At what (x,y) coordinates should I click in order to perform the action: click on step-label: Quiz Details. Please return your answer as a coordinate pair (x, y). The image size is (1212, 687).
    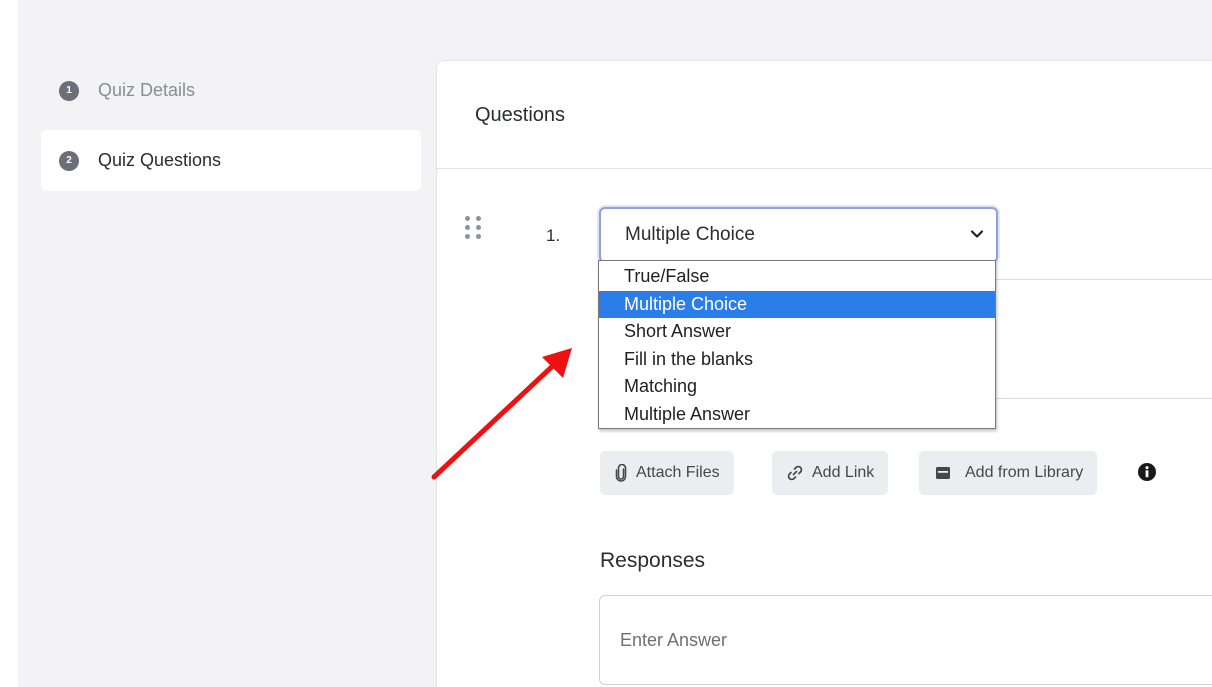
    Looking at the image, I should click on (147, 90).